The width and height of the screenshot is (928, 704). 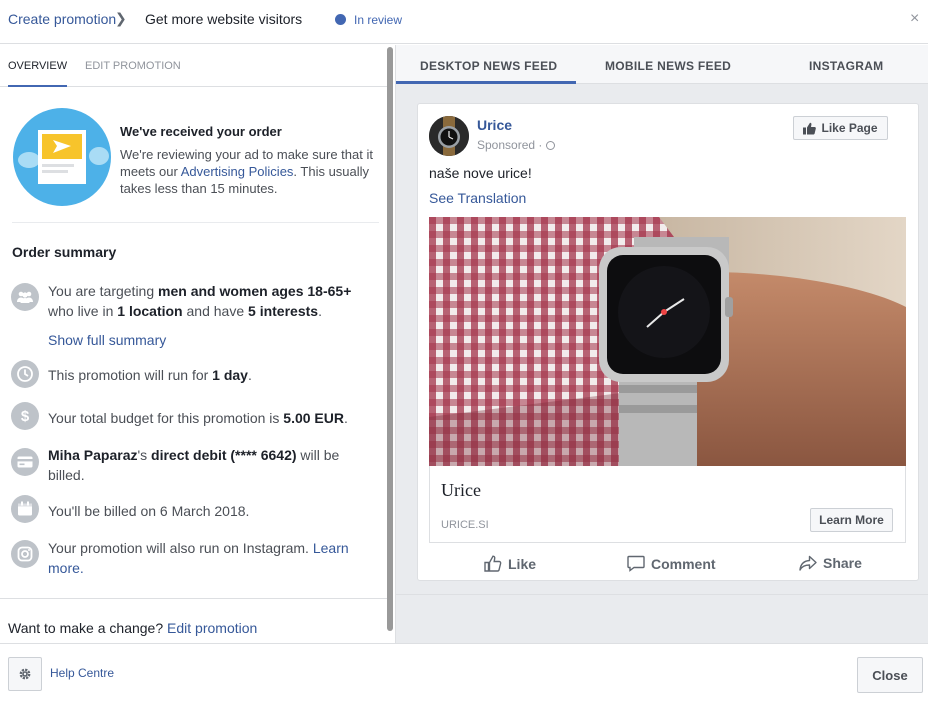 I want to click on help-centre-link: Help Centre, so click(x=82, y=673).